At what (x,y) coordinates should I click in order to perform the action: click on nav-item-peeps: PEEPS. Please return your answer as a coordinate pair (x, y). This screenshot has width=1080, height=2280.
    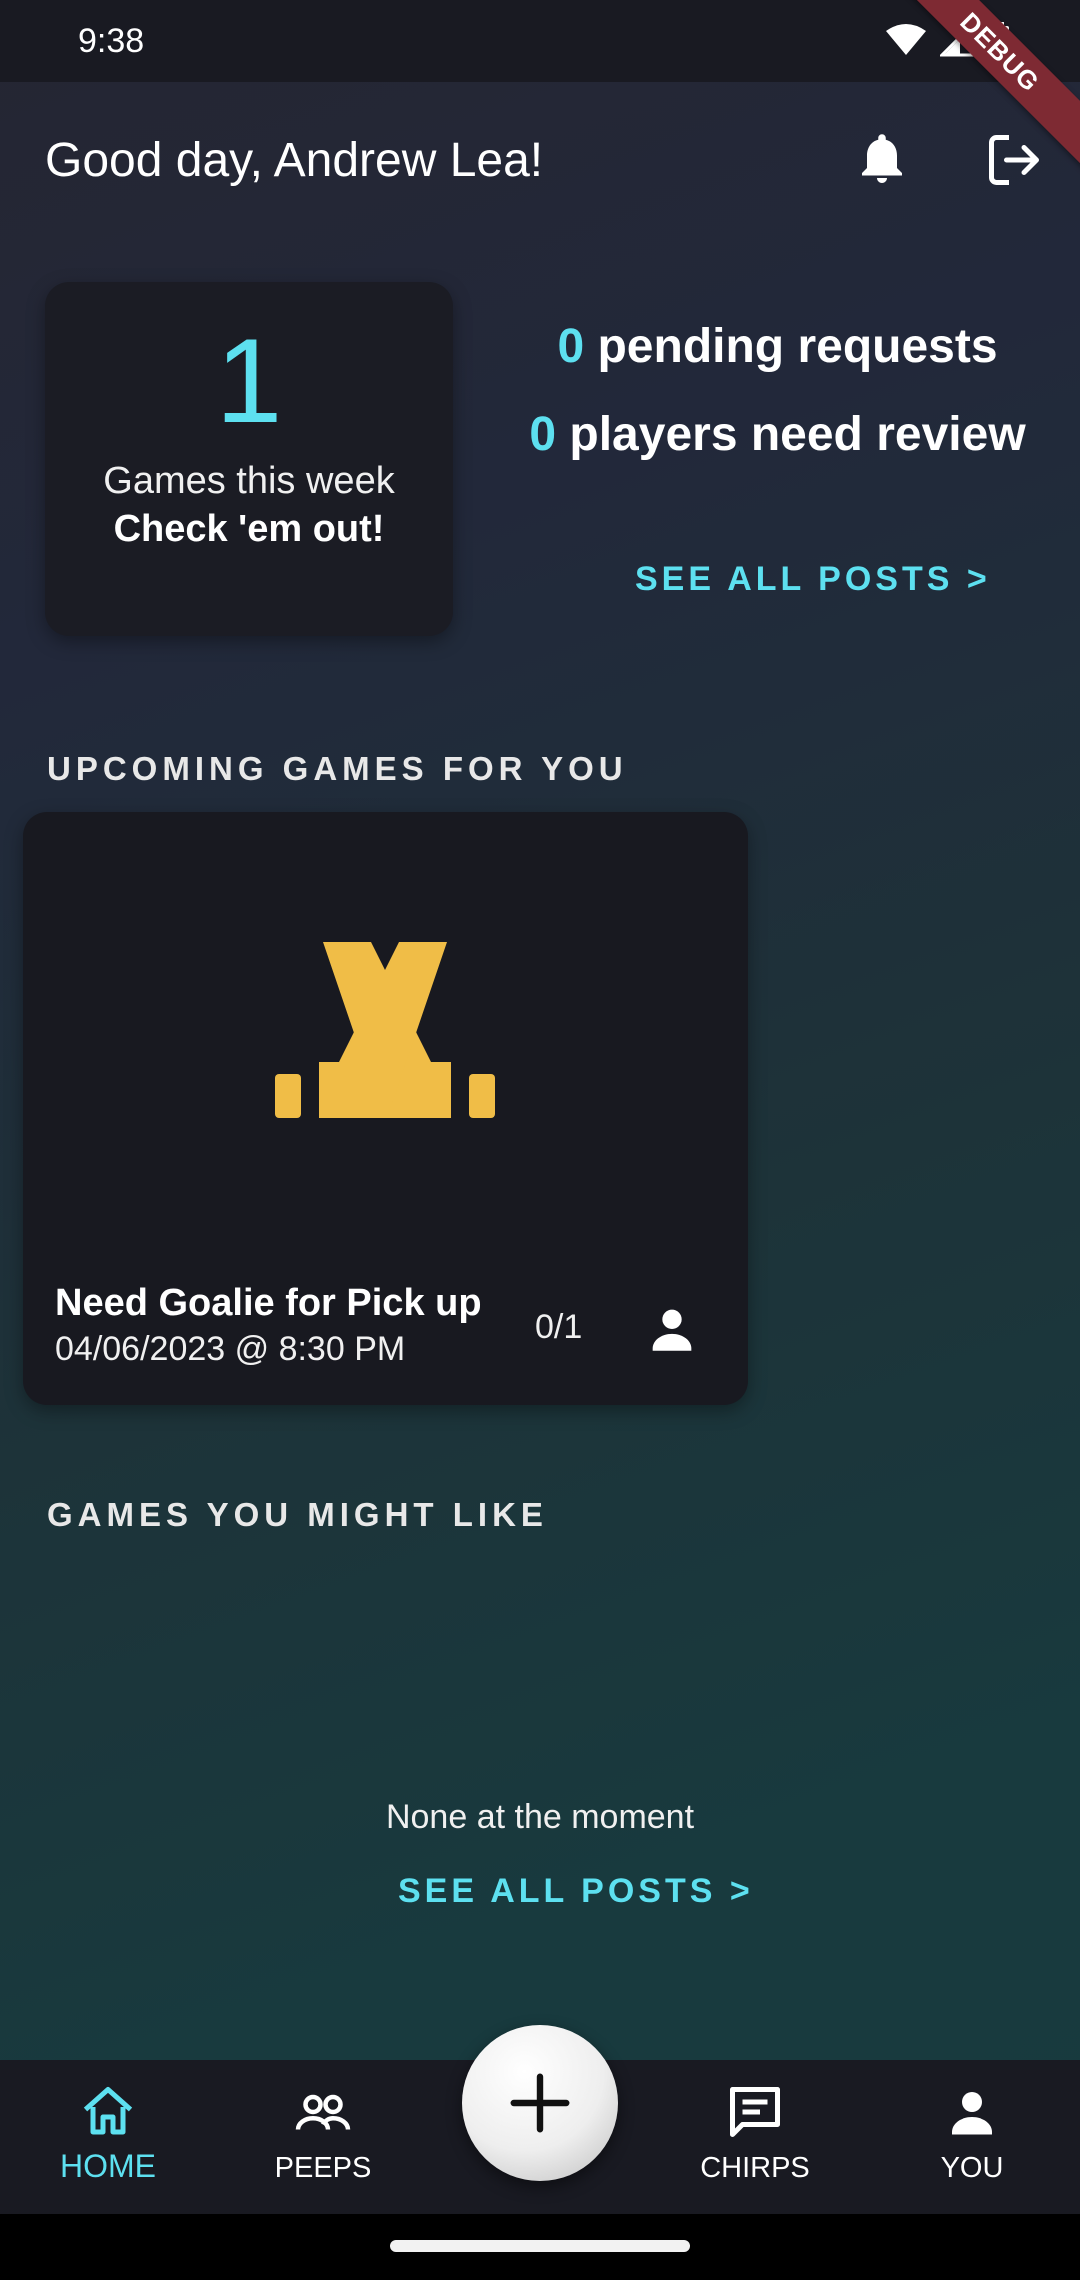
    Looking at the image, I should click on (323, 2137).